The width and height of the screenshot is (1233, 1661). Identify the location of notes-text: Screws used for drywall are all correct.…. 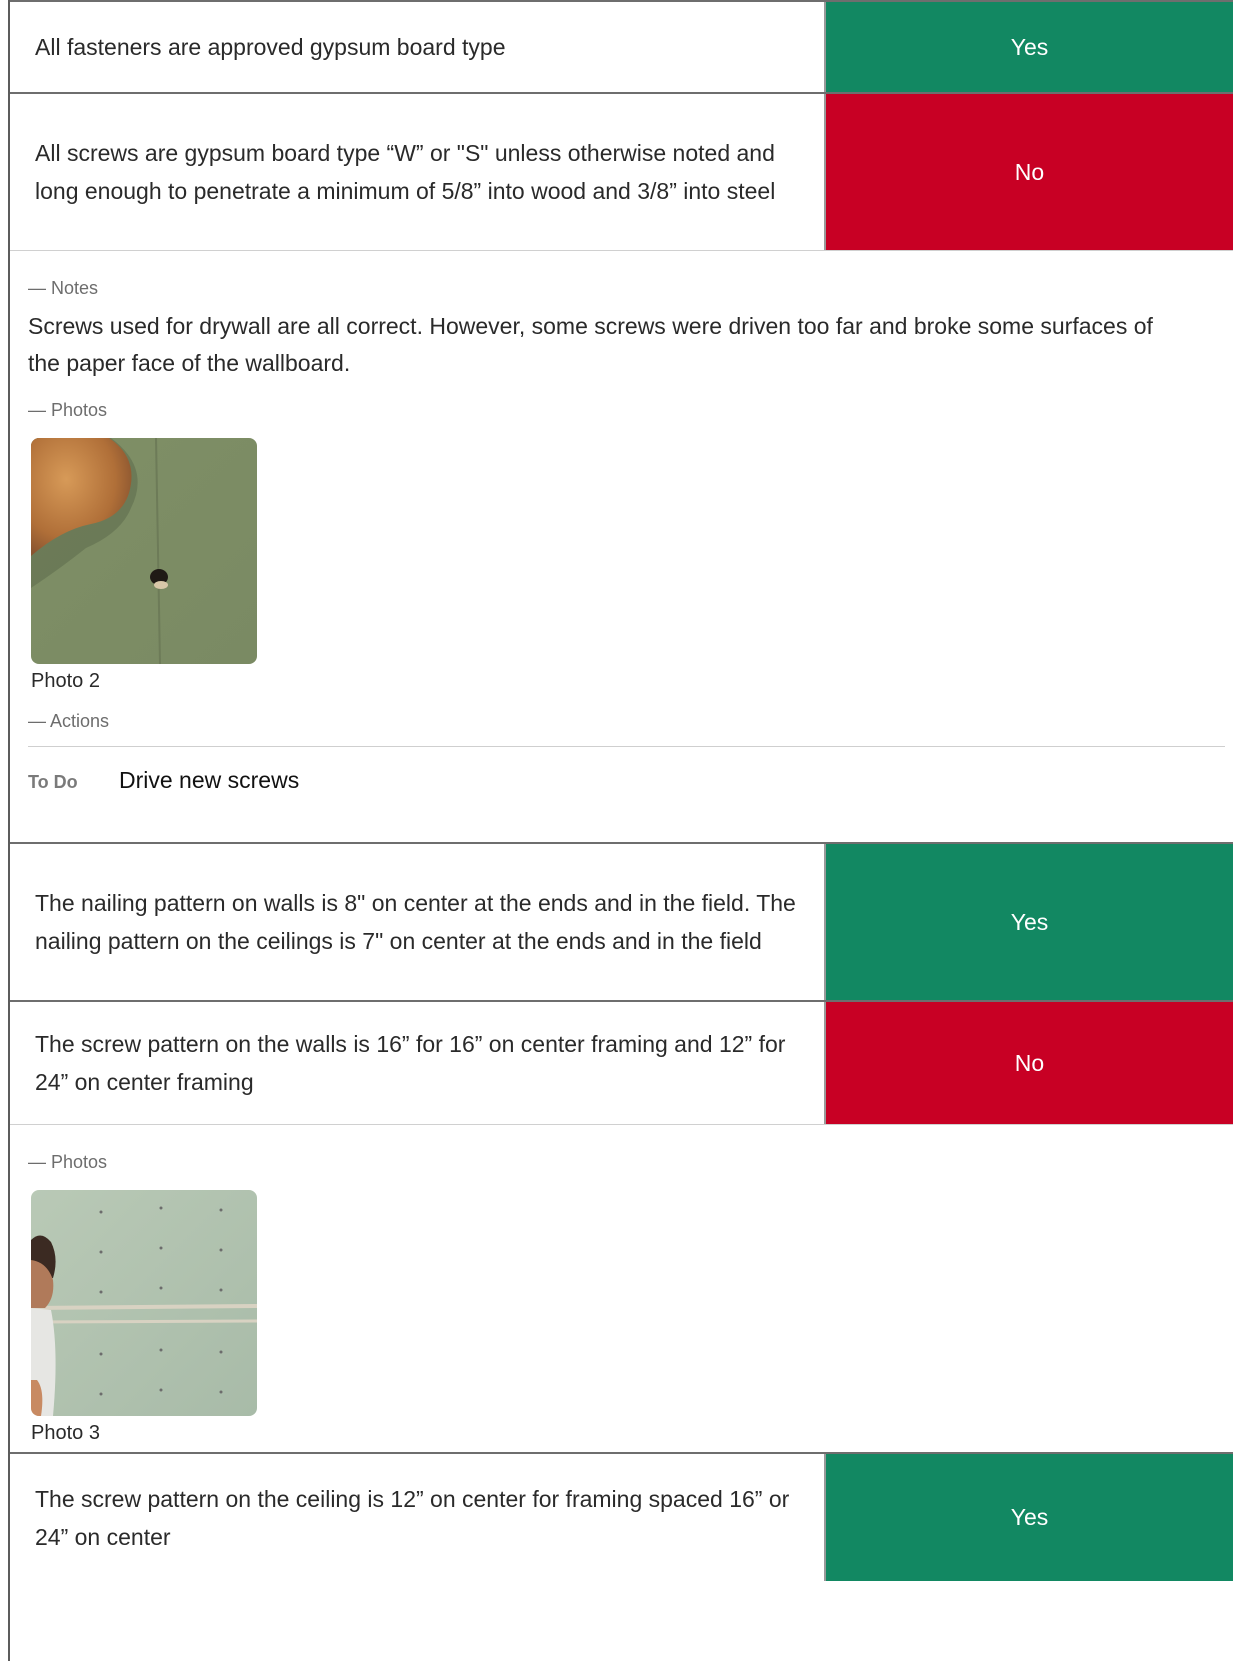
(590, 344).